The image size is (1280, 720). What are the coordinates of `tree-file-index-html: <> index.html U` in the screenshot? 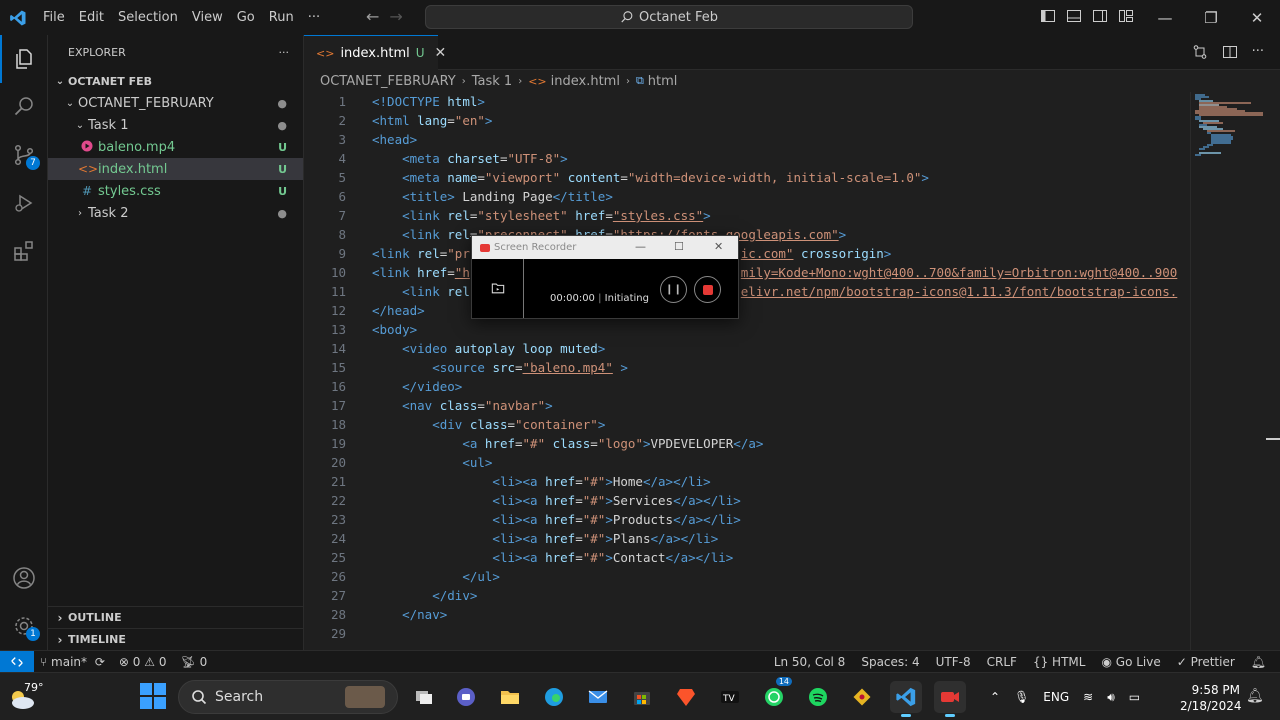 It's located at (175, 169).